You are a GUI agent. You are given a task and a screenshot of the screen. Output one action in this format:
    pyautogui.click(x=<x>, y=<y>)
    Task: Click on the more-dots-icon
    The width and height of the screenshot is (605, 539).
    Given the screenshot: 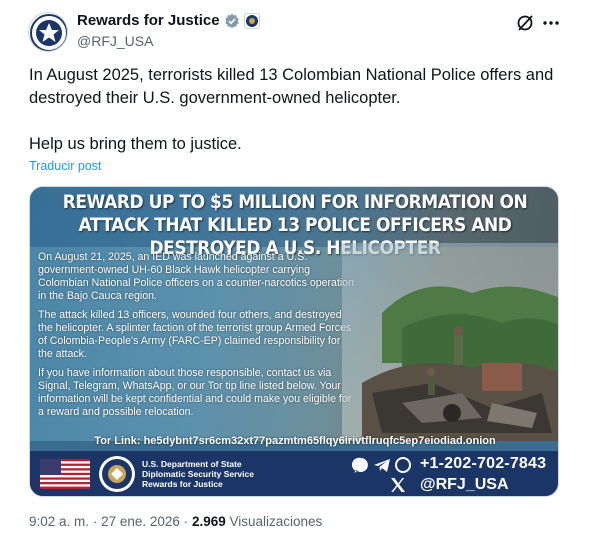 What is the action you would take?
    pyautogui.click(x=551, y=23)
    